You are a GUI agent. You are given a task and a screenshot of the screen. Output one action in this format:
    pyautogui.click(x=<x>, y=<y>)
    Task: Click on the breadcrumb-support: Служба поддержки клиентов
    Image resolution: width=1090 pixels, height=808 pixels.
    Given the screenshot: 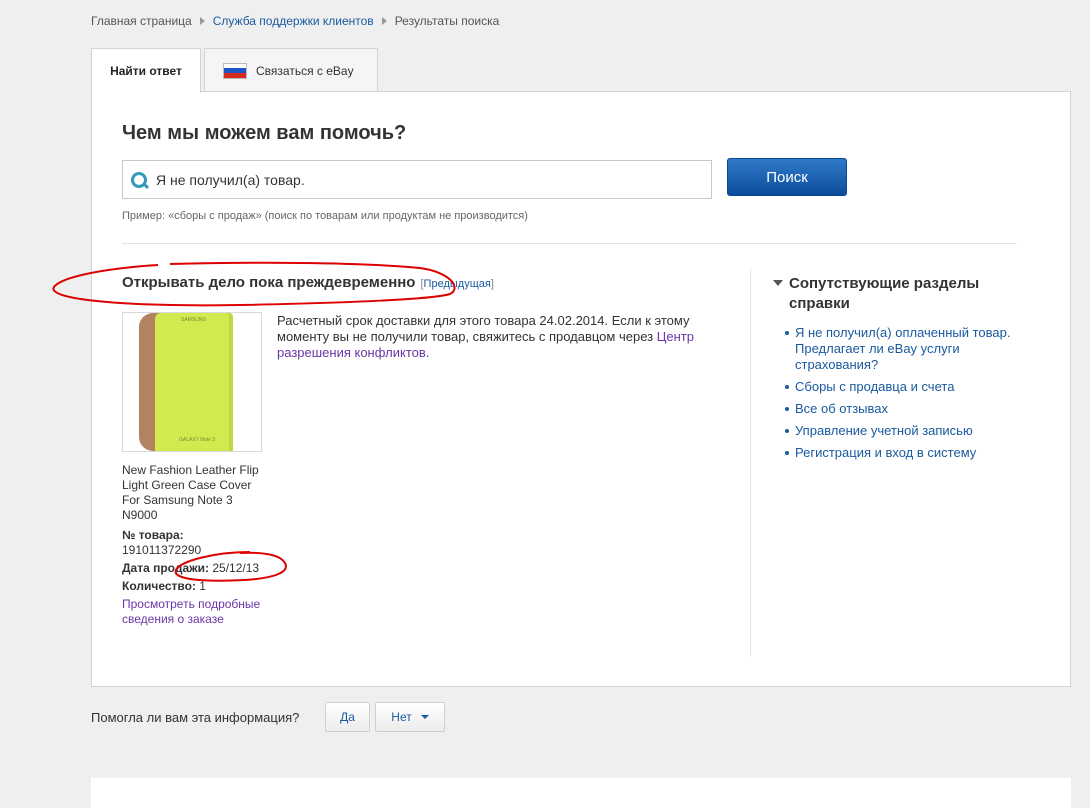 What is the action you would take?
    pyautogui.click(x=293, y=21)
    